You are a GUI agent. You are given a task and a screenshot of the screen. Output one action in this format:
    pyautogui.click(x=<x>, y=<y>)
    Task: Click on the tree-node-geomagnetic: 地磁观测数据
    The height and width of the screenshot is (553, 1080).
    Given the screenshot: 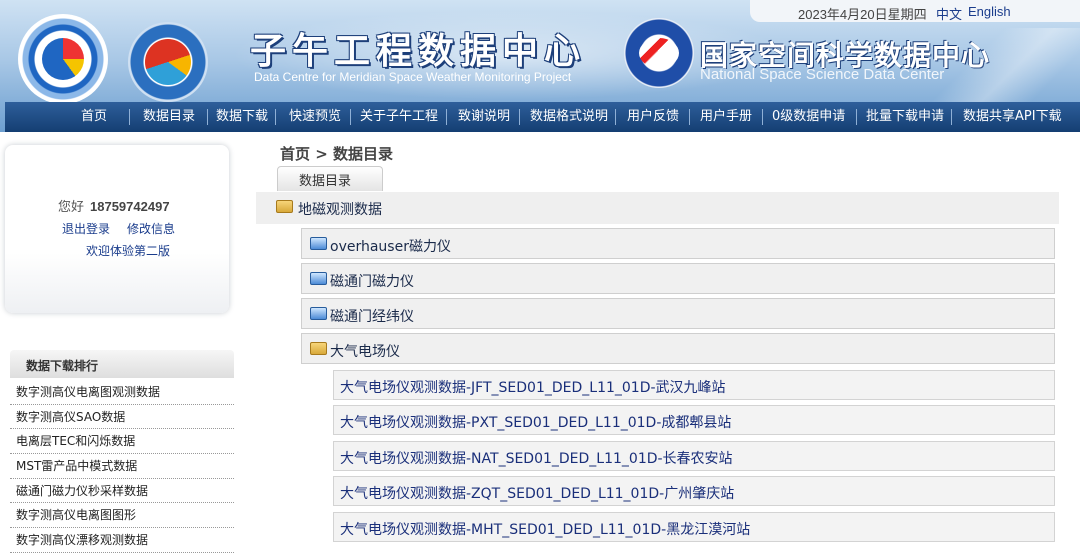 What is the action you would take?
    pyautogui.click(x=657, y=208)
    